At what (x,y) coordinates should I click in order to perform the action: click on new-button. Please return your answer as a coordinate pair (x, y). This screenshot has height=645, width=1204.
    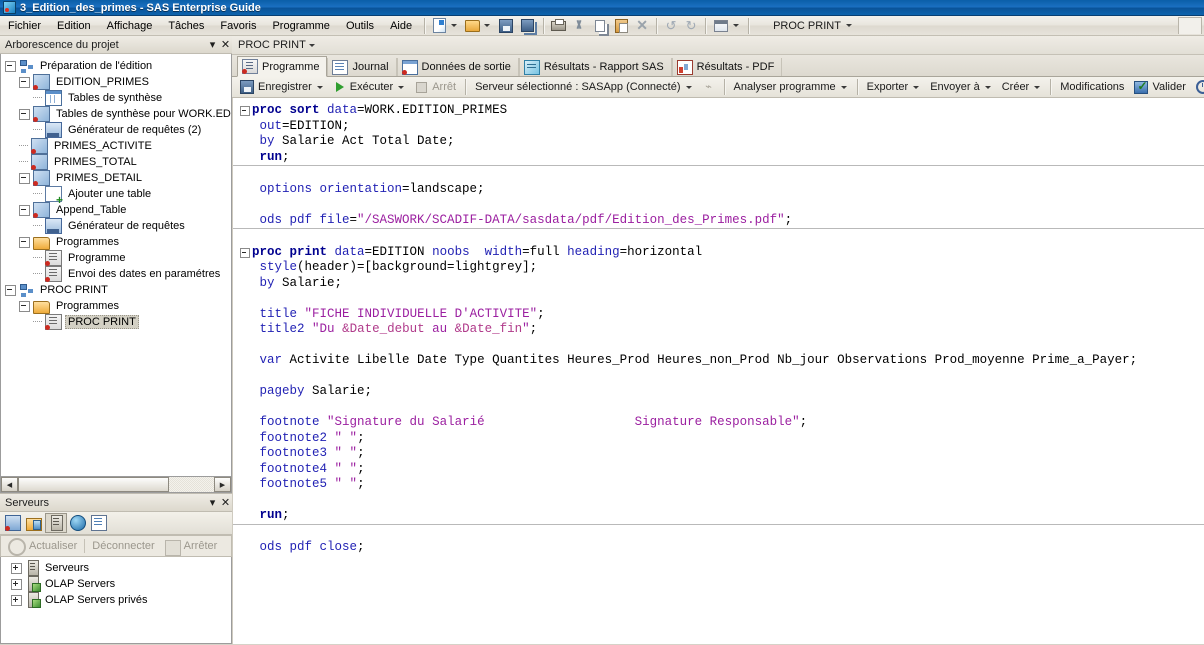
    Looking at the image, I should click on (445, 26).